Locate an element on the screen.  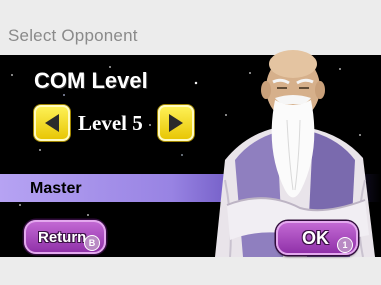
level-value: Level 5 is located at coordinates (110, 123).